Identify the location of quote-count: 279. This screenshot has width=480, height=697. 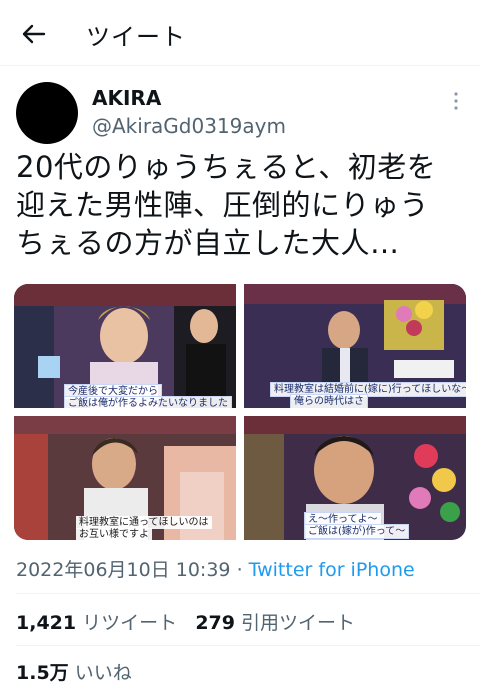
(215, 623).